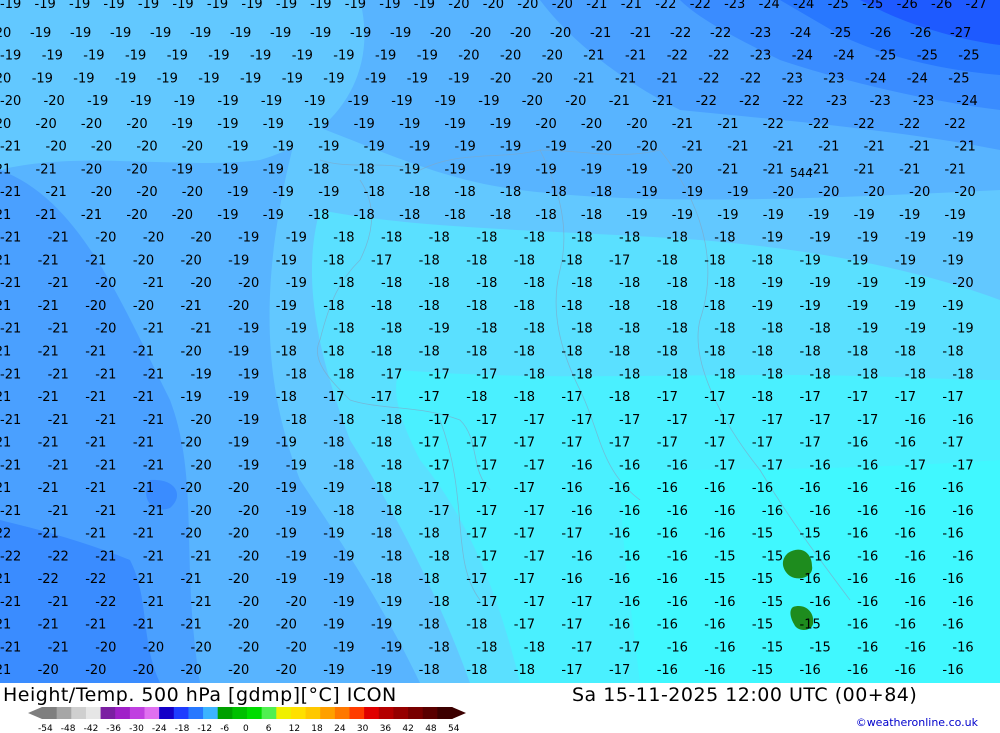 Image resolution: width=1000 pixels, height=733 pixels. I want to click on credit: ©weatheronline.co.uk, so click(917, 722).